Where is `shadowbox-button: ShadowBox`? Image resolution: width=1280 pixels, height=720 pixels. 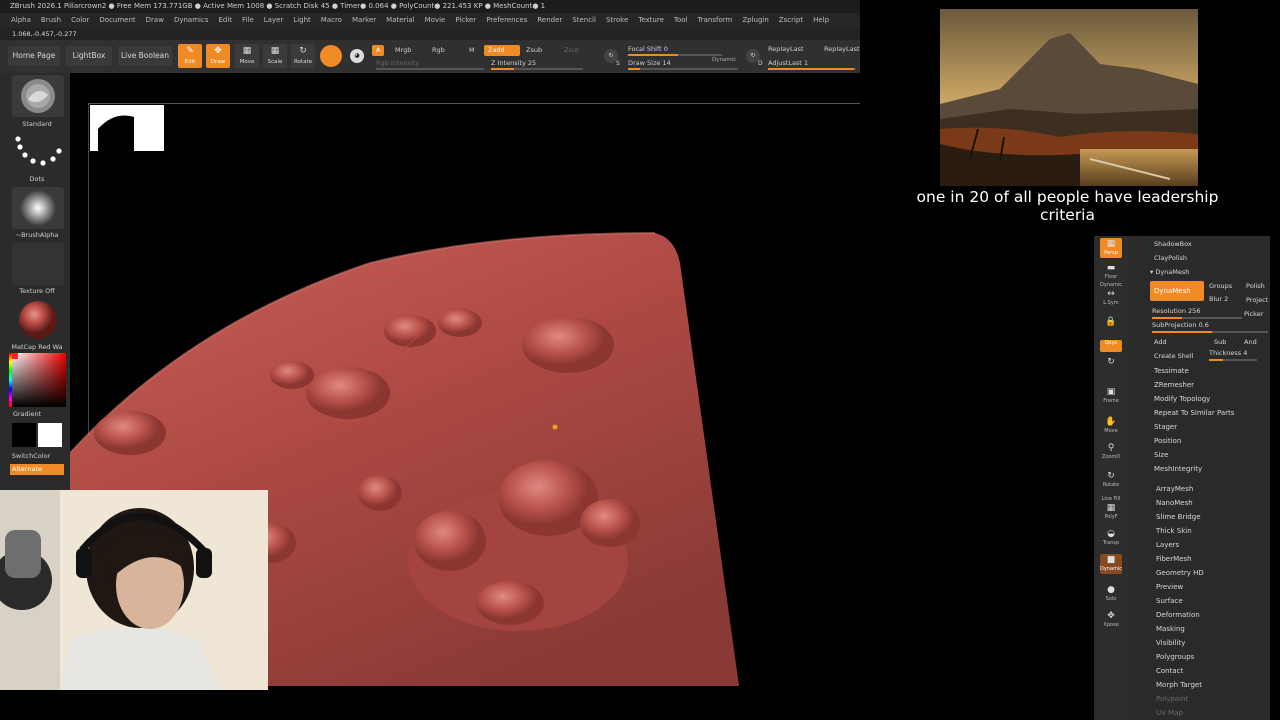
shadowbox-button: ShadowBox is located at coordinates (1173, 244).